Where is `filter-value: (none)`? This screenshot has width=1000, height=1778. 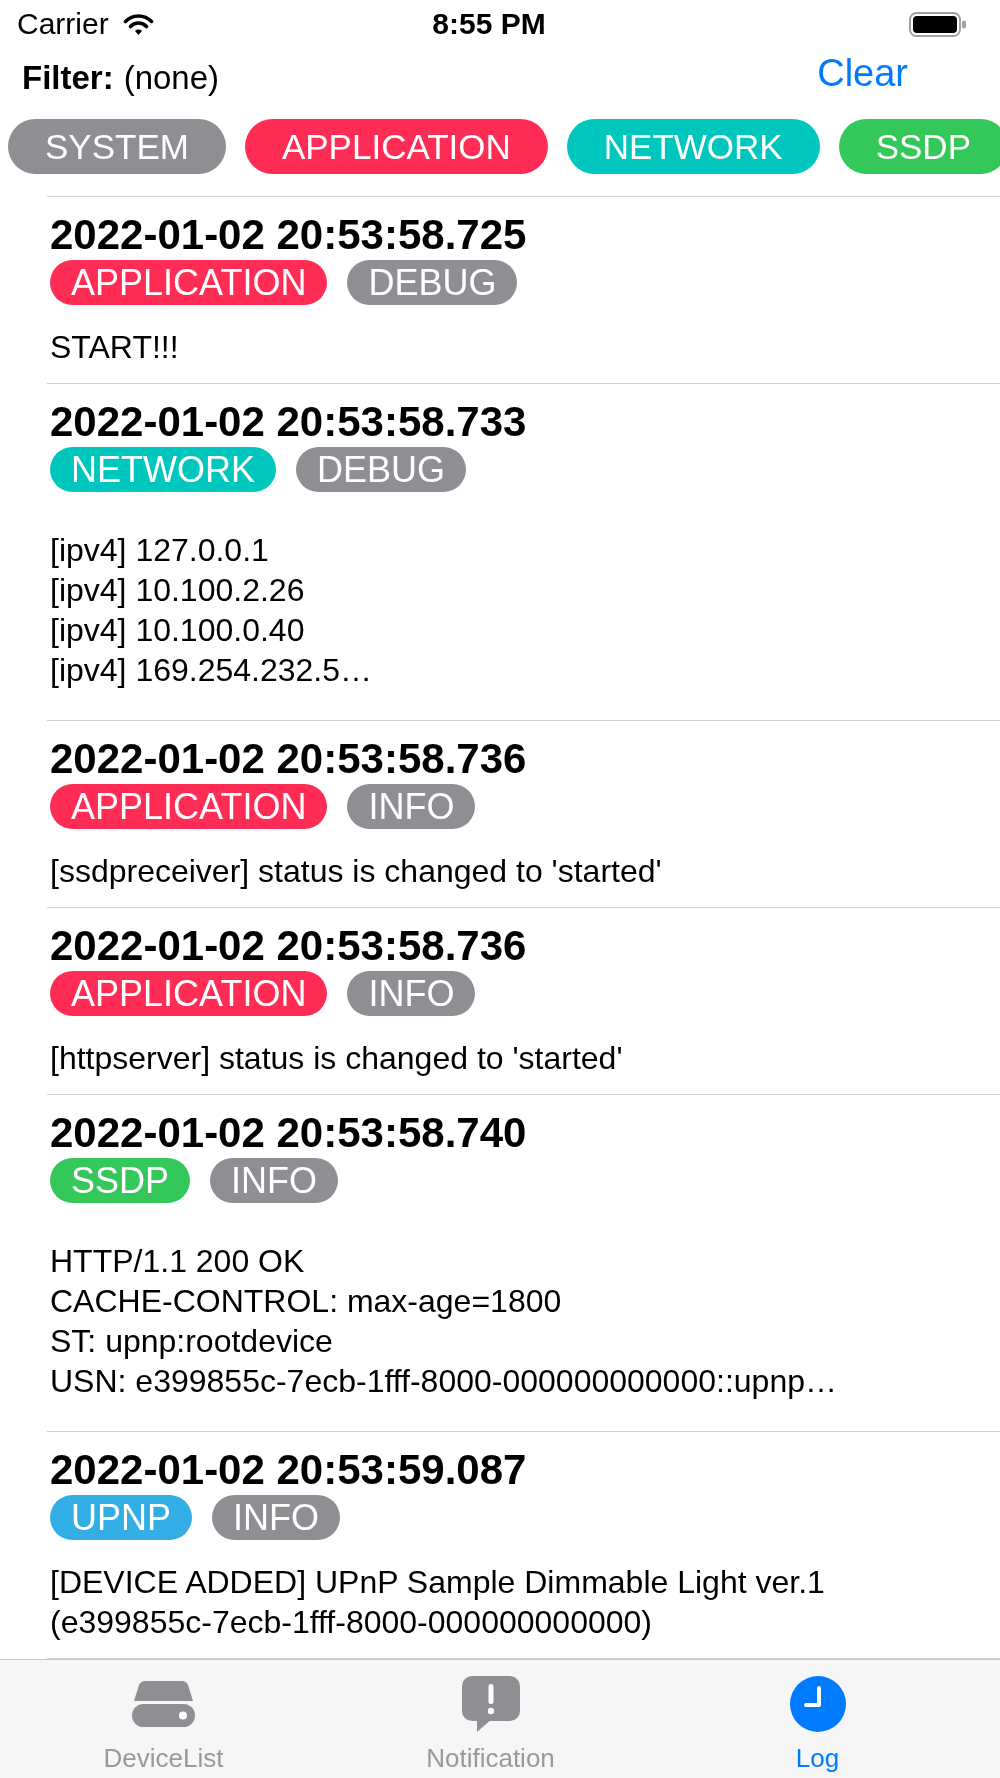
filter-value: (none) is located at coordinates (171, 78).